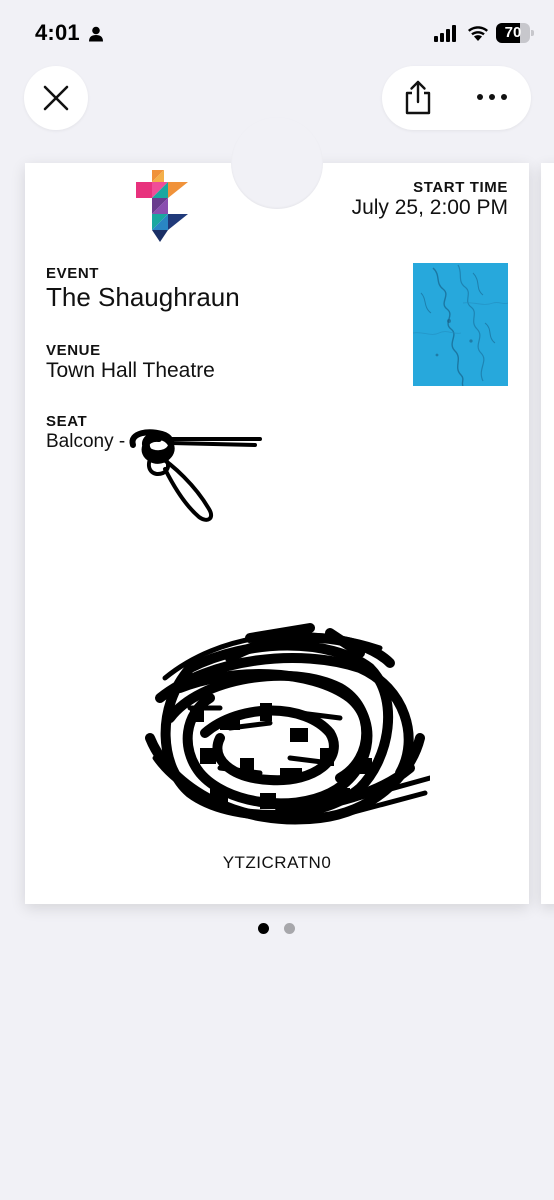 This screenshot has height=1200, width=554. I want to click on close-button, so click(56, 98).